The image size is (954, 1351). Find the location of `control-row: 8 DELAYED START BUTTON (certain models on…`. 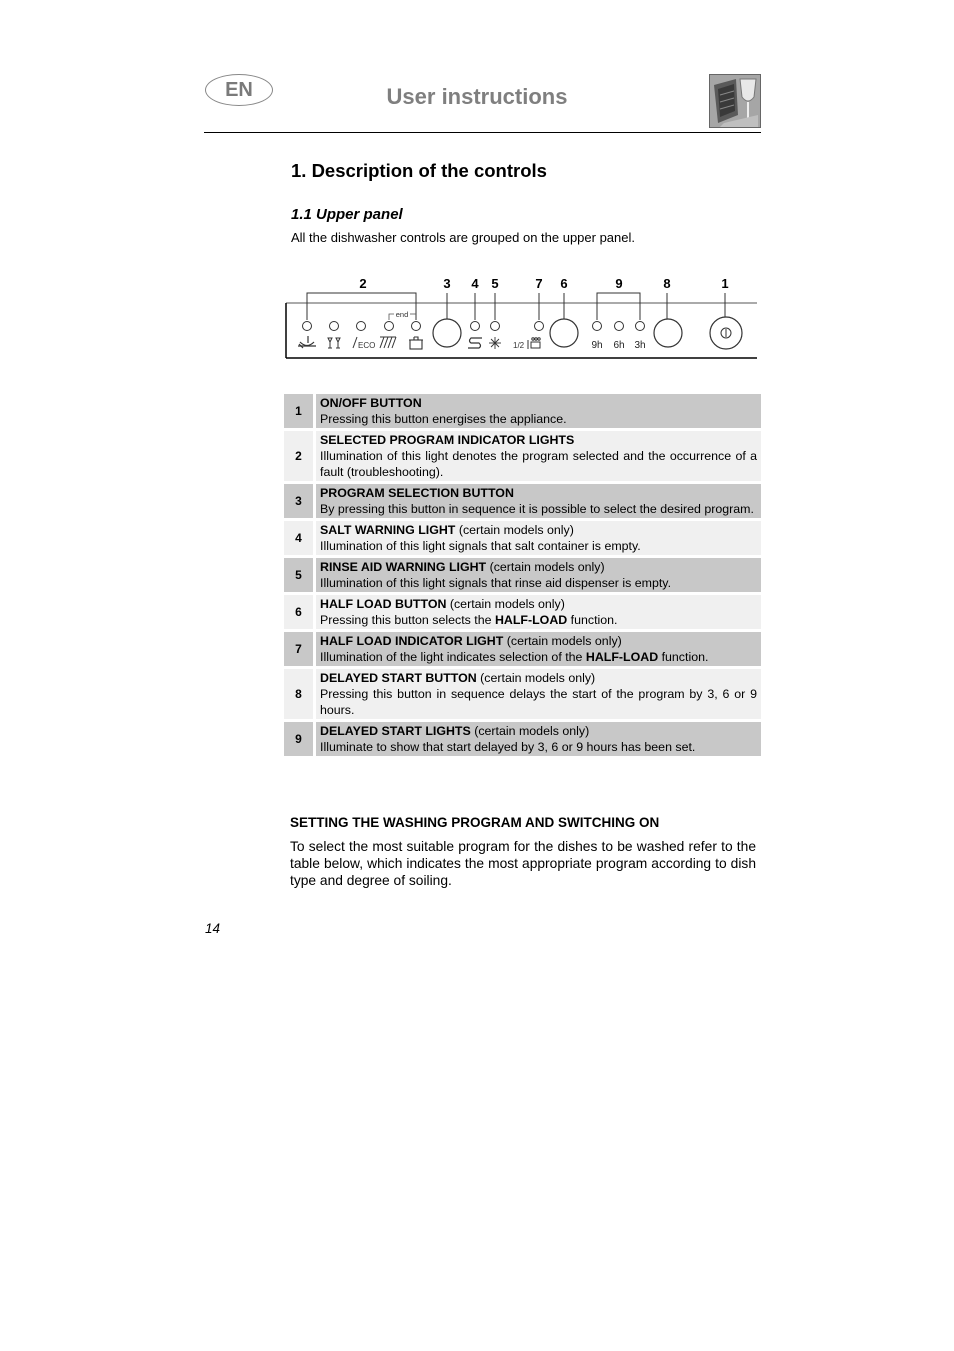

control-row: 8 DELAYED START BUTTON (certain models on… is located at coordinates (522, 694).